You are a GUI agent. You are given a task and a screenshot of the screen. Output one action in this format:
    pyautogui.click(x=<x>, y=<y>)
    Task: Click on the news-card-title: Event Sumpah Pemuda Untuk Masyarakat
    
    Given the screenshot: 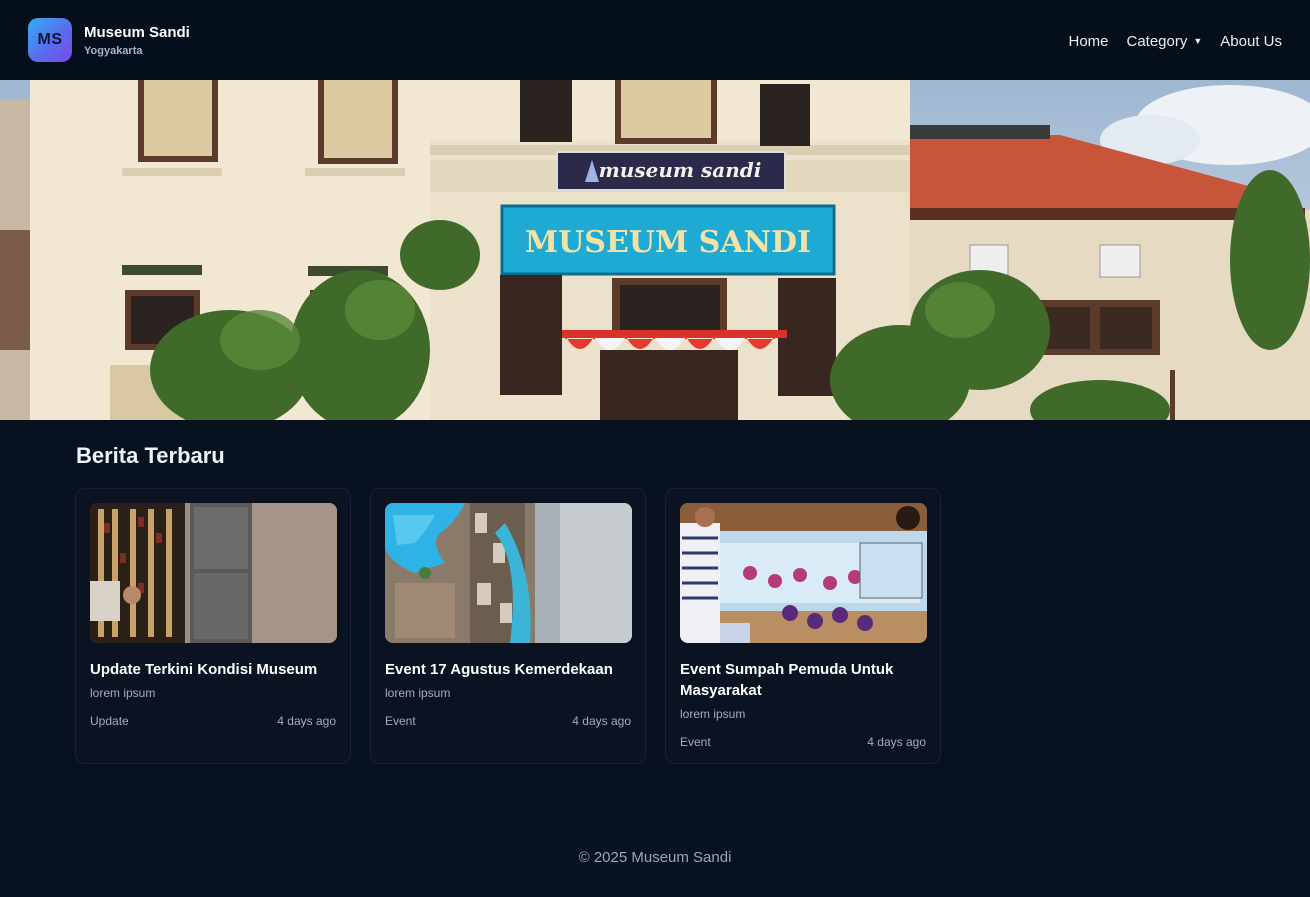 What is the action you would take?
    pyautogui.click(x=803, y=680)
    